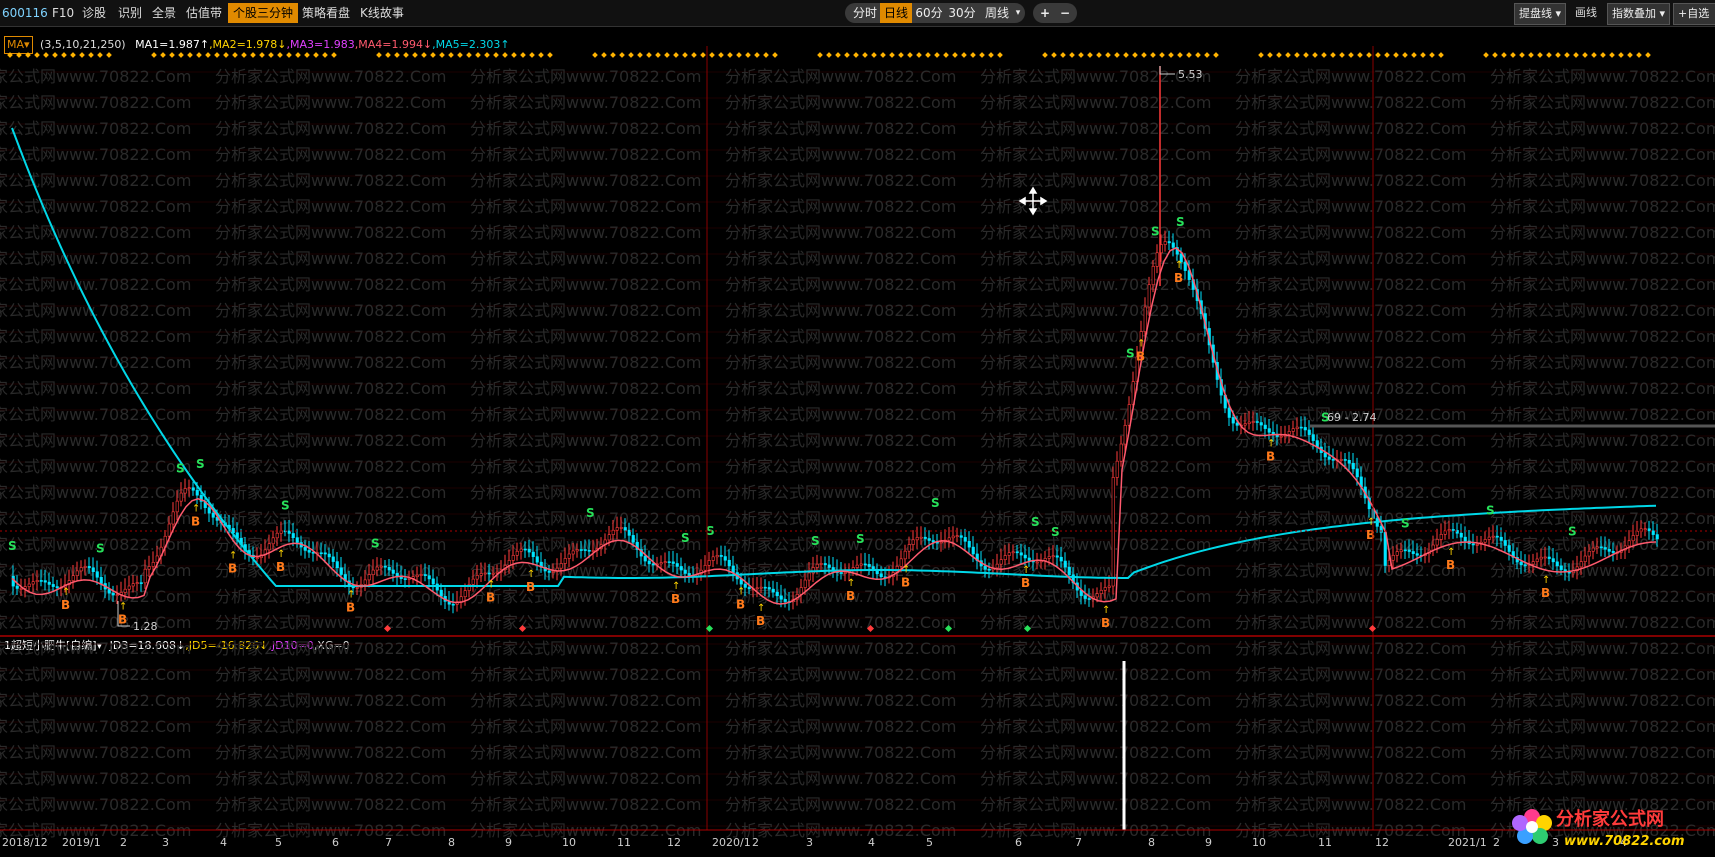  What do you see at coordinates (130, 13) in the screenshot?
I see `shibie-button: 识别` at bounding box center [130, 13].